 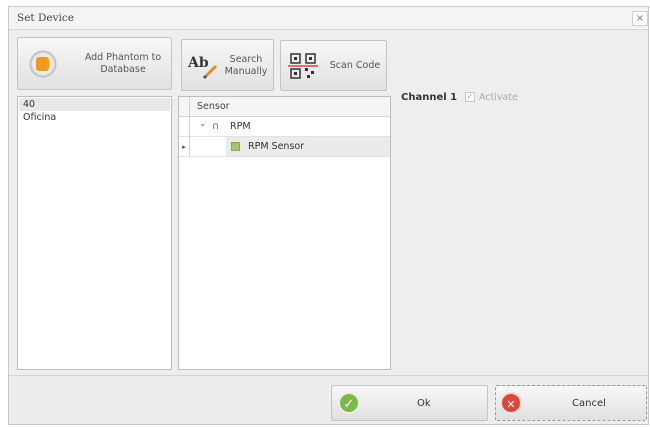 I want to click on list-item: Oficina, so click(x=94, y=117).